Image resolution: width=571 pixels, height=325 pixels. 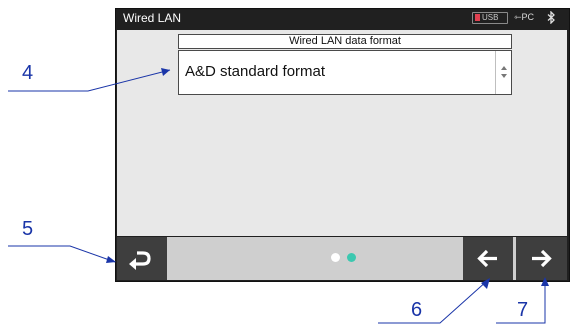 I want to click on arrow-right-icon, so click(x=542, y=258).